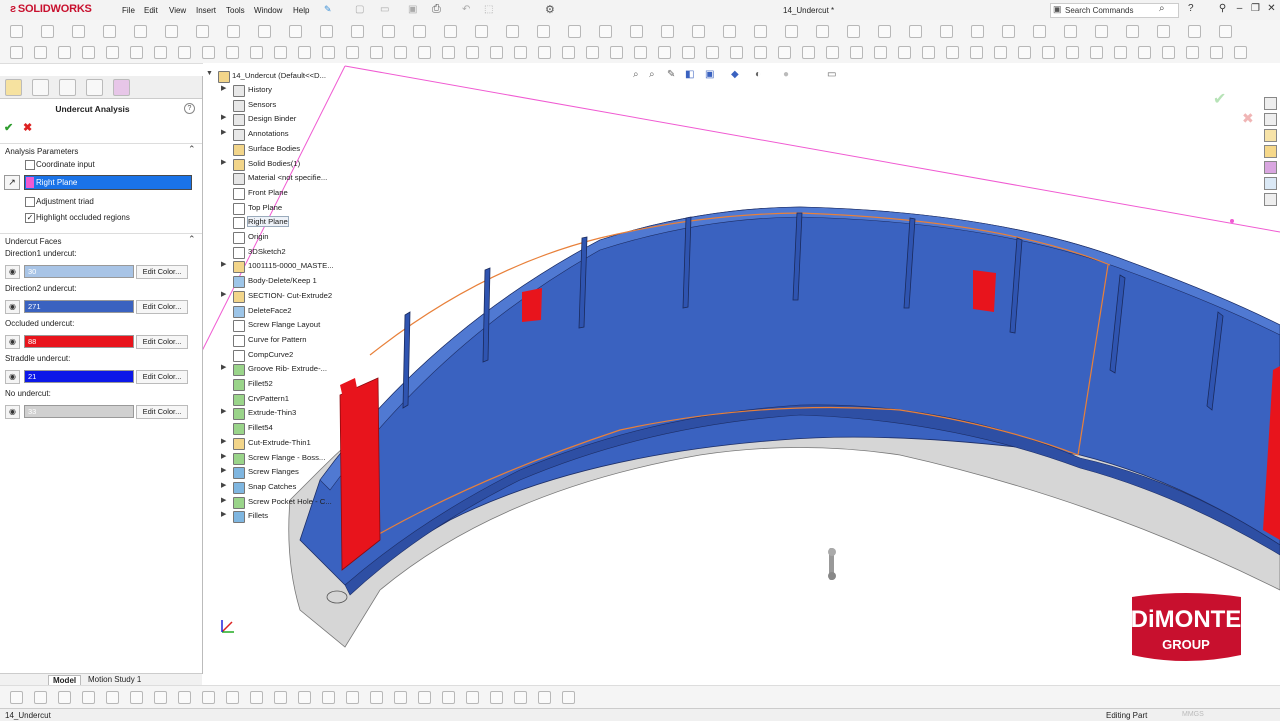 The width and height of the screenshot is (1280, 721). I want to click on file-explorer-icon, so click(1270, 151).